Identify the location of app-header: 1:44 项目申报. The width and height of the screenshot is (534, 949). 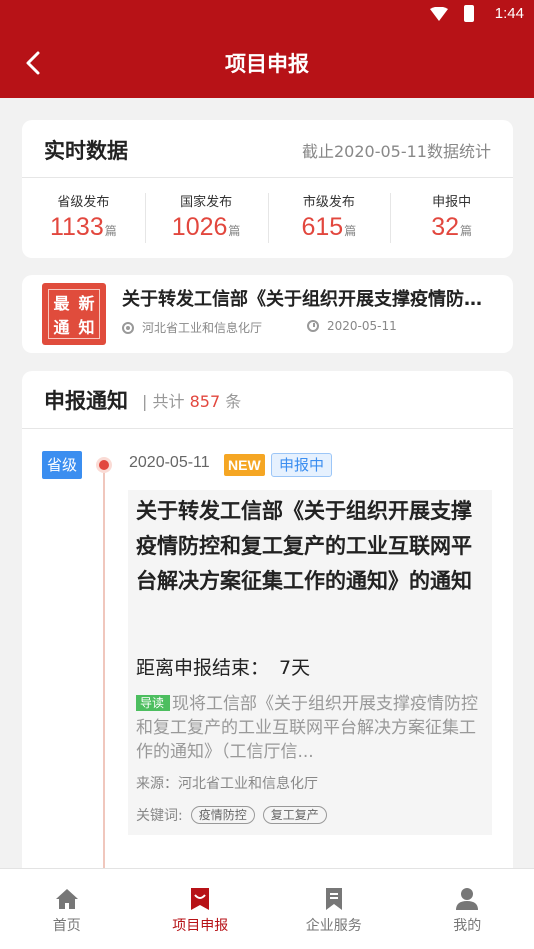
(267, 49).